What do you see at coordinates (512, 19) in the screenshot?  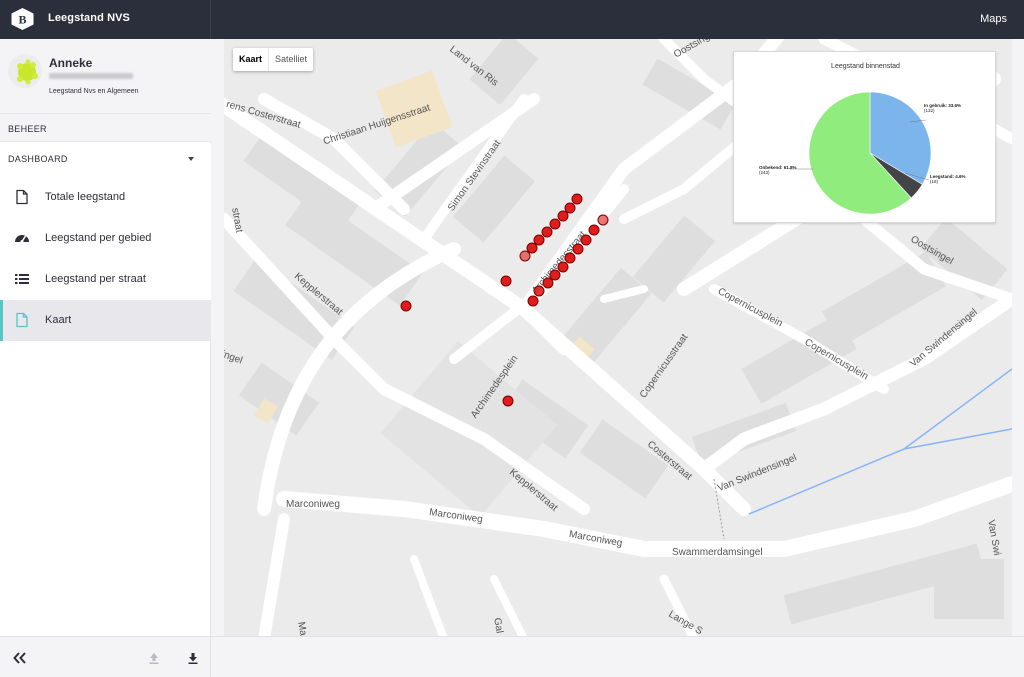 I see `top-bar: B Leegstand NVS Maps` at bounding box center [512, 19].